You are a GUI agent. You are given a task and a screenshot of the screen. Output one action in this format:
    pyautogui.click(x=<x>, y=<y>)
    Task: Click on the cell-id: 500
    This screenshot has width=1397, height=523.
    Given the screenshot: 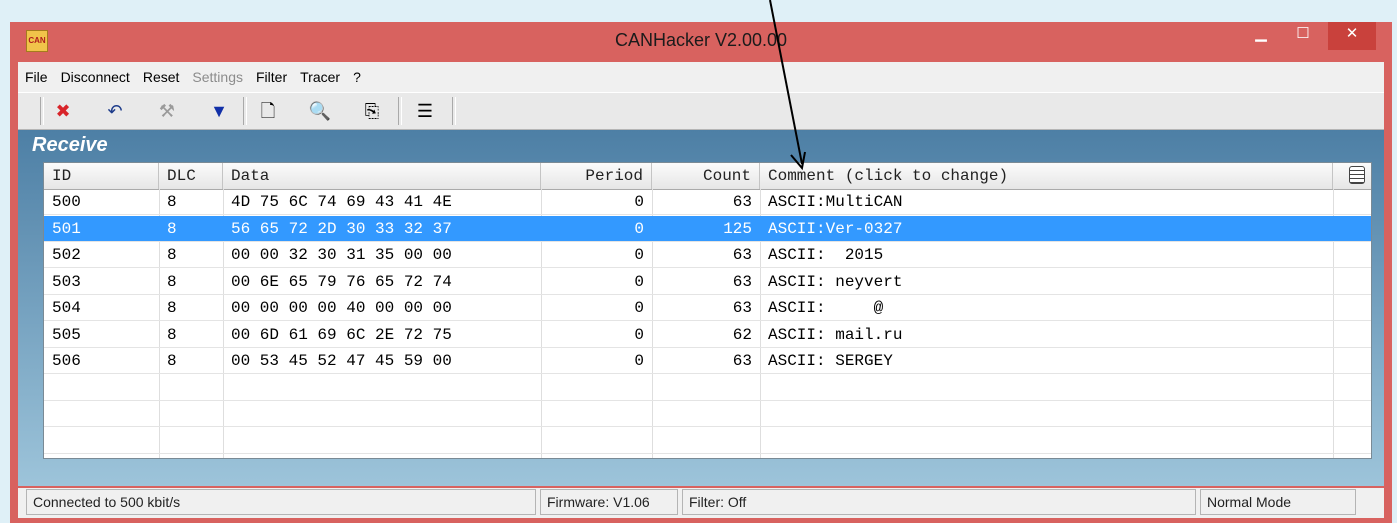 What is the action you would take?
    pyautogui.click(x=66, y=202)
    